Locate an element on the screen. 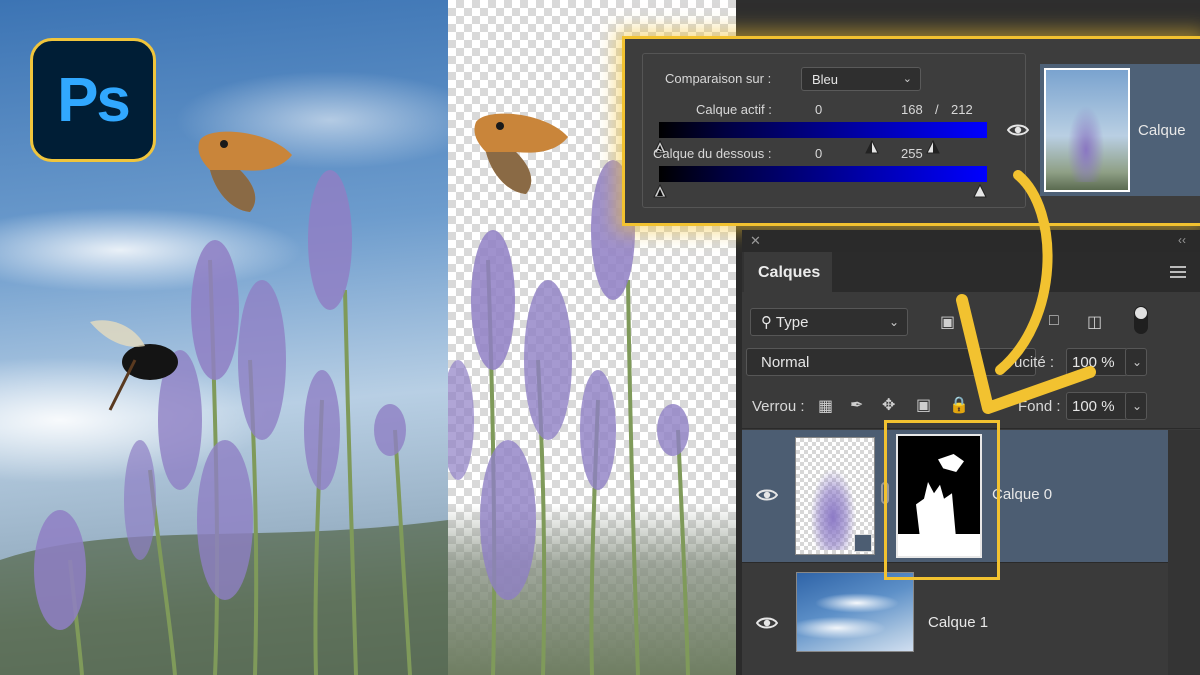  lock-all-icon: 🔒 is located at coordinates (959, 405).